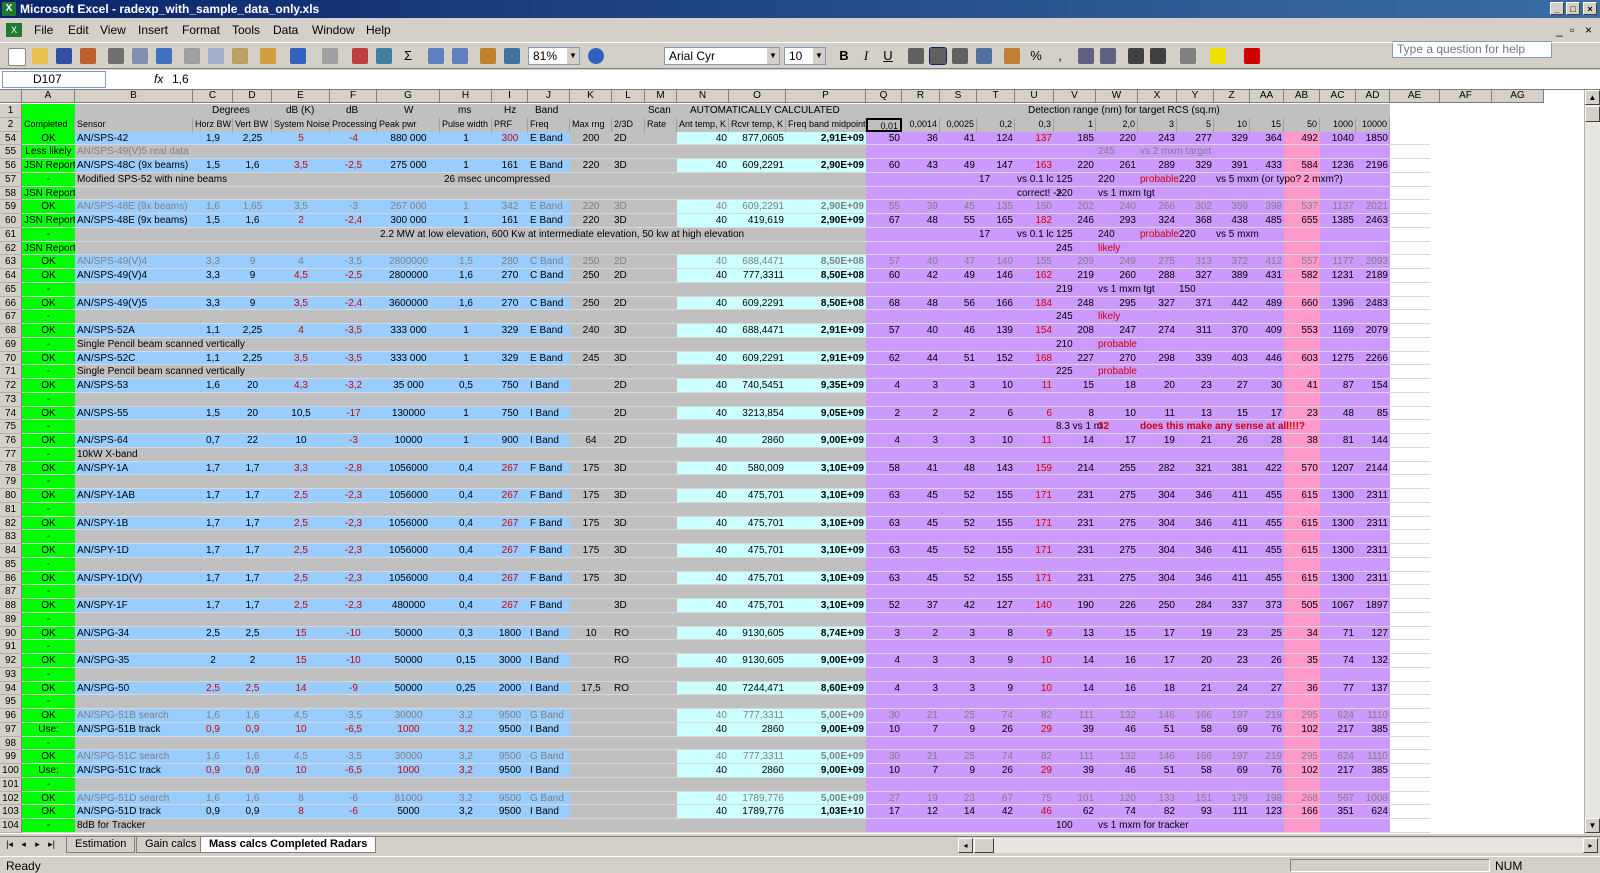  I want to click on cell: 329, so click(1195, 166).